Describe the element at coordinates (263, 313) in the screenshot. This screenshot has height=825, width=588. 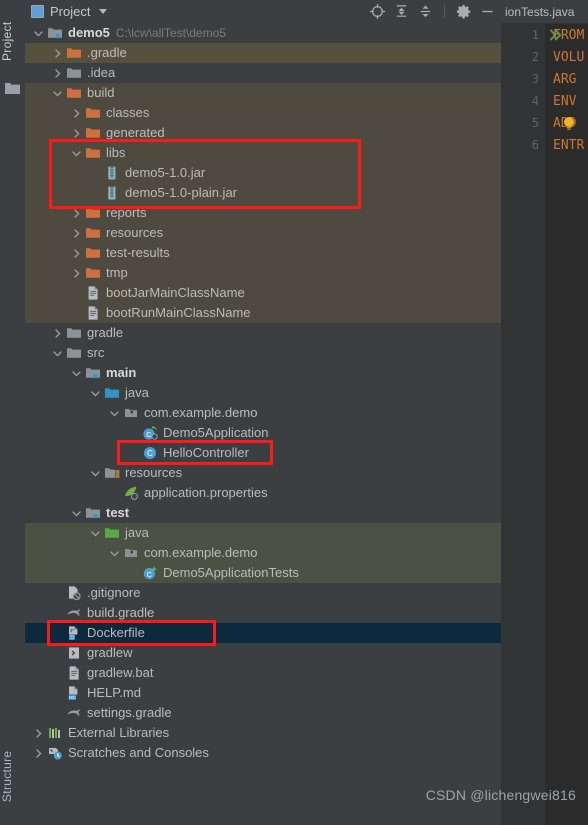
I see `tree-row: bootRunMainClassName` at that location.